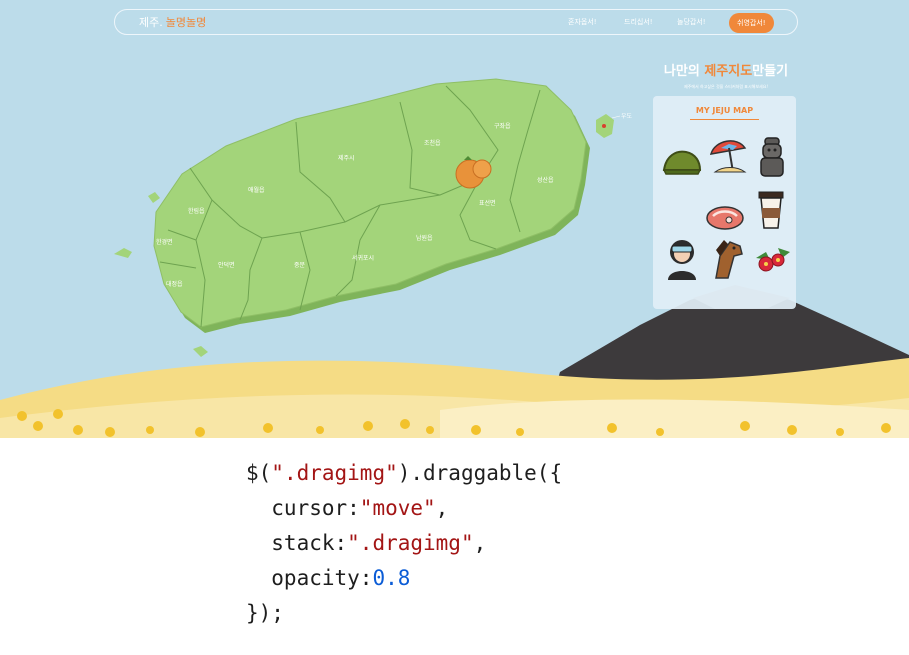 This screenshot has width=909, height=655. I want to click on region-label-hallim: 한림읍, so click(196, 211).